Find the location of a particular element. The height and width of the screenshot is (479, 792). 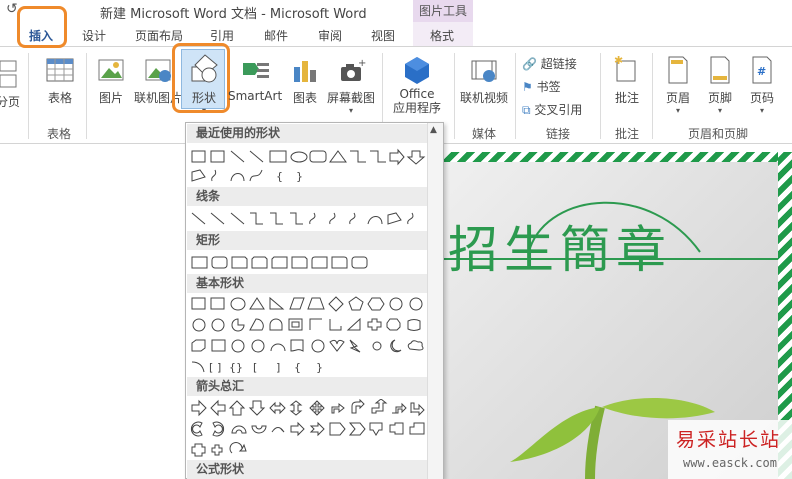

comment-label: 批注 is located at coordinates (626, 98).